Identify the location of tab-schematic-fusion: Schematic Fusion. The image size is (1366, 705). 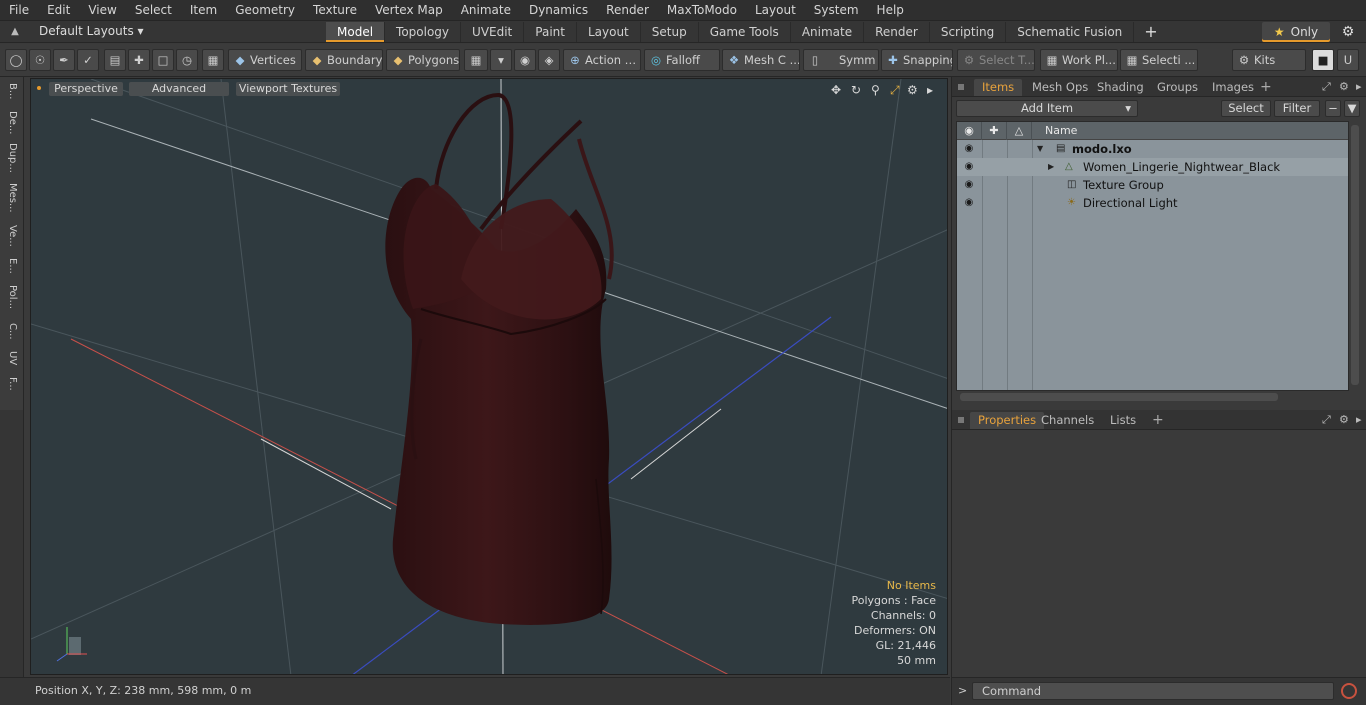
(1070, 32).